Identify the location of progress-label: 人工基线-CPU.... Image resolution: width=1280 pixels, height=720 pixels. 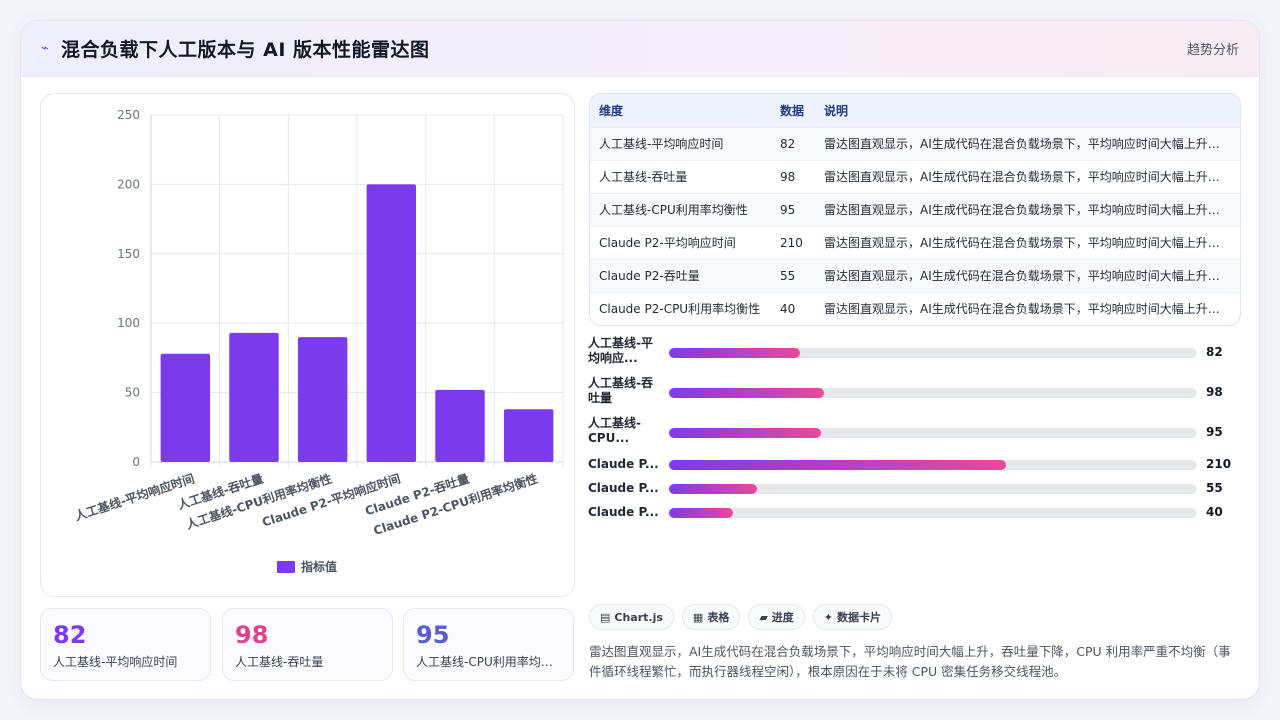
(614, 430).